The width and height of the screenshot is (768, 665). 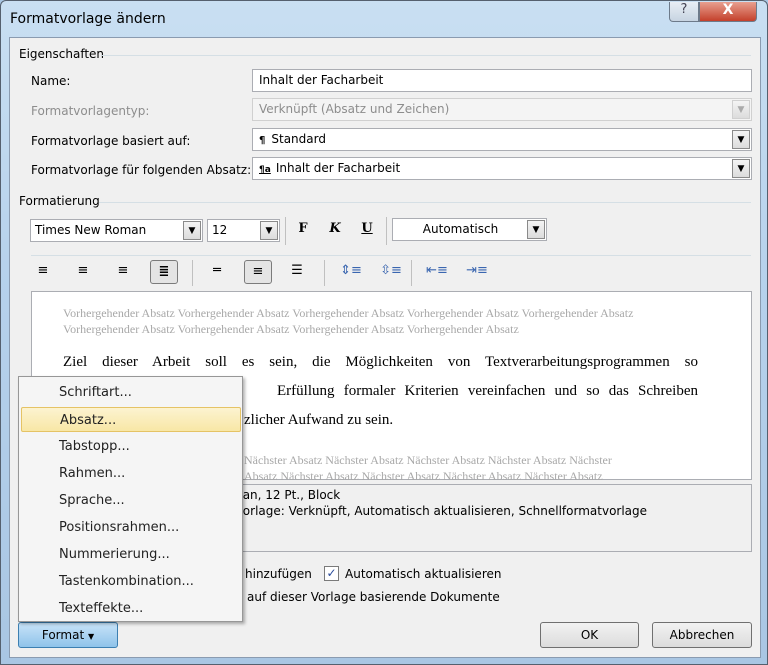 What do you see at coordinates (90, 111) in the screenshot?
I see `type-label: Formatvorlagentyp:` at bounding box center [90, 111].